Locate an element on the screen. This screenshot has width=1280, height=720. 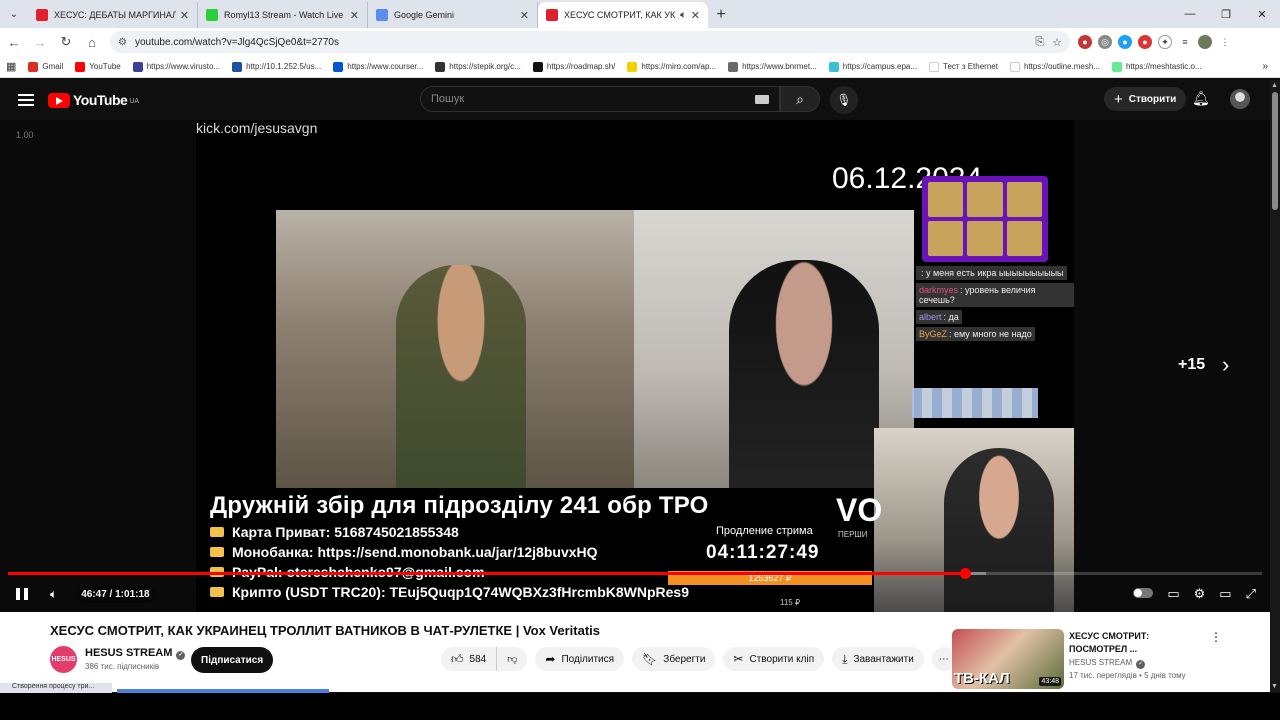
chat-user: albert is located at coordinates (930, 317).